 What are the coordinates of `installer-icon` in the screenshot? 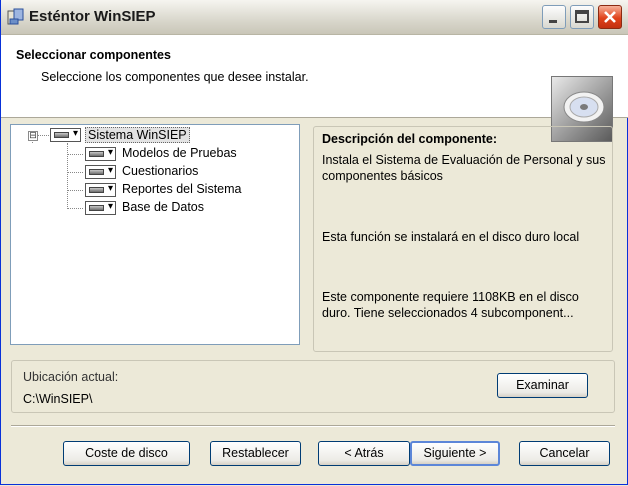 It's located at (15, 16).